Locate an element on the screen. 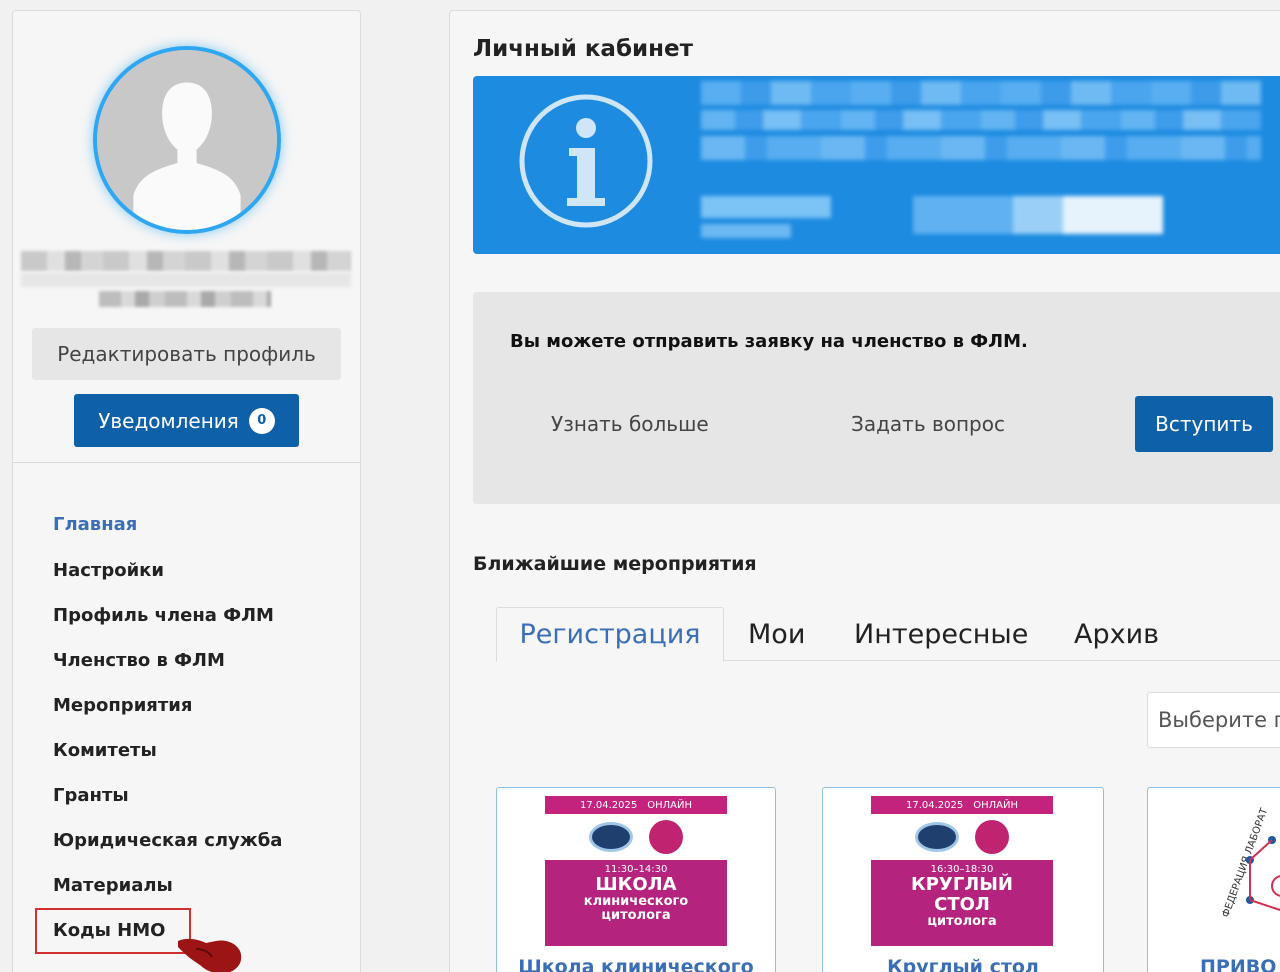  poster-body: 11:30–14:30 ШКОЛА клинического цитолога is located at coordinates (636, 903).